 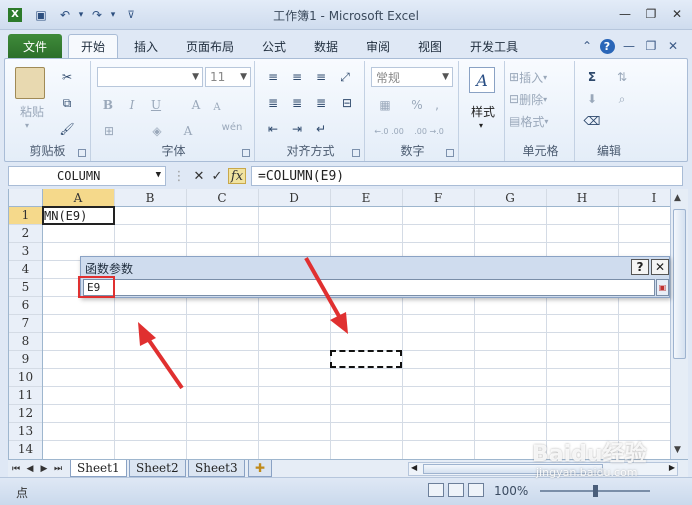 I want to click on last-sheet-icon: ⏭, so click(x=58, y=468).